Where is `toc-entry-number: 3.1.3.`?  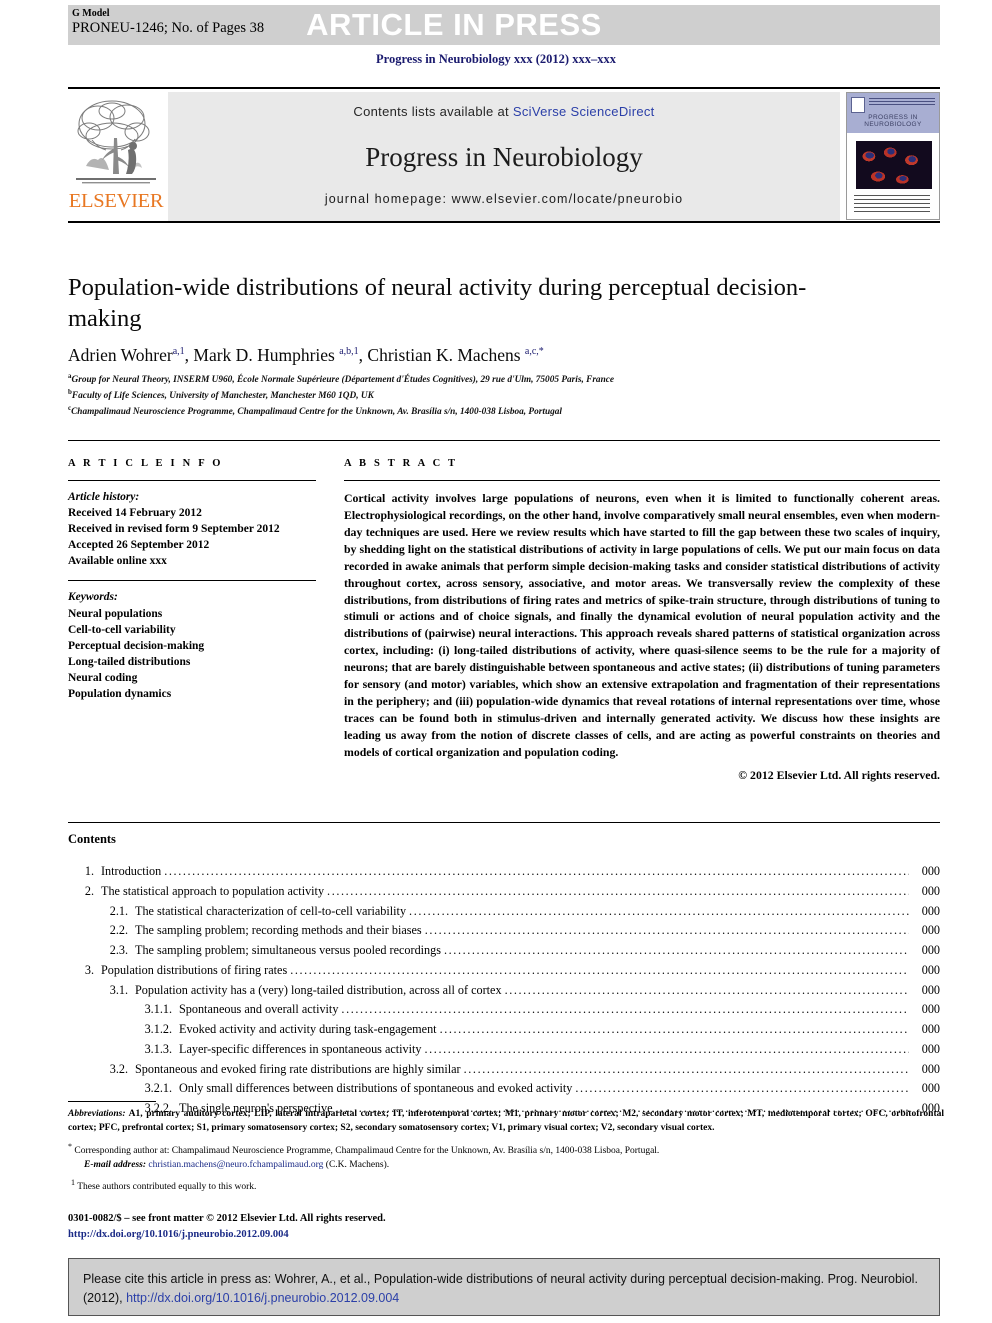
toc-entry-number: 3.1.3. is located at coordinates (158, 1048).